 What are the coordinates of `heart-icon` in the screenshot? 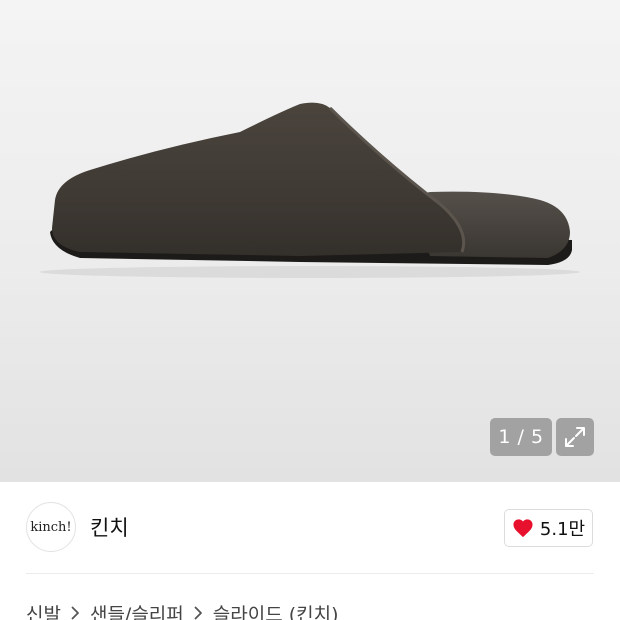 It's located at (523, 528).